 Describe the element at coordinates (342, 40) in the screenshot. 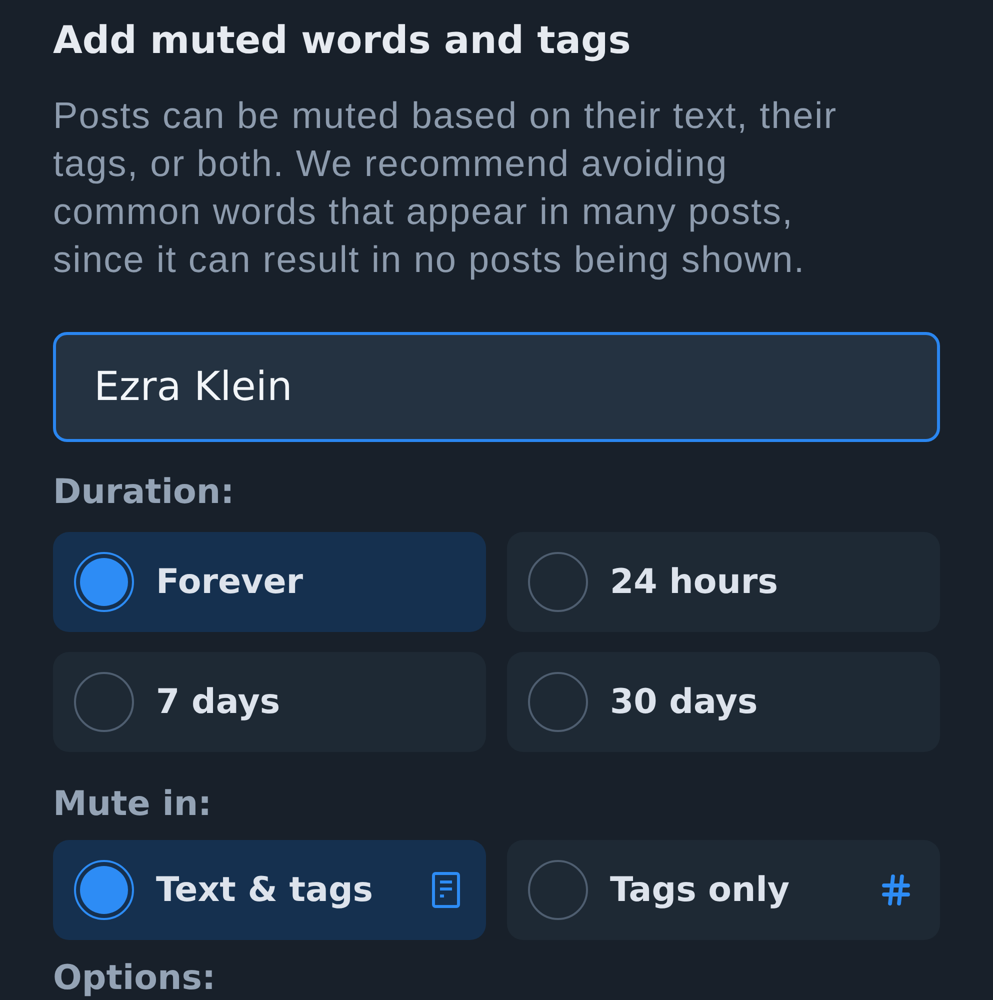

I see `dialog-title: Add muted words and tags` at that location.